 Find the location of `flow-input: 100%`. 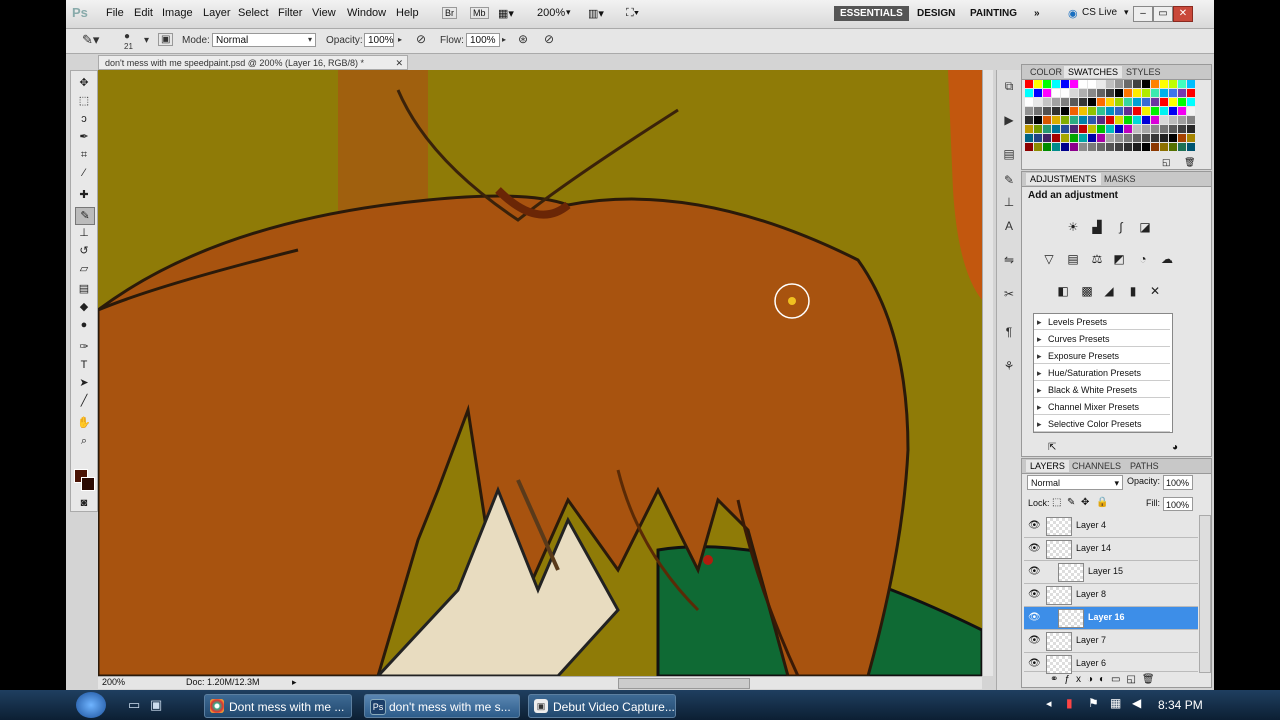

flow-input: 100% is located at coordinates (483, 40).